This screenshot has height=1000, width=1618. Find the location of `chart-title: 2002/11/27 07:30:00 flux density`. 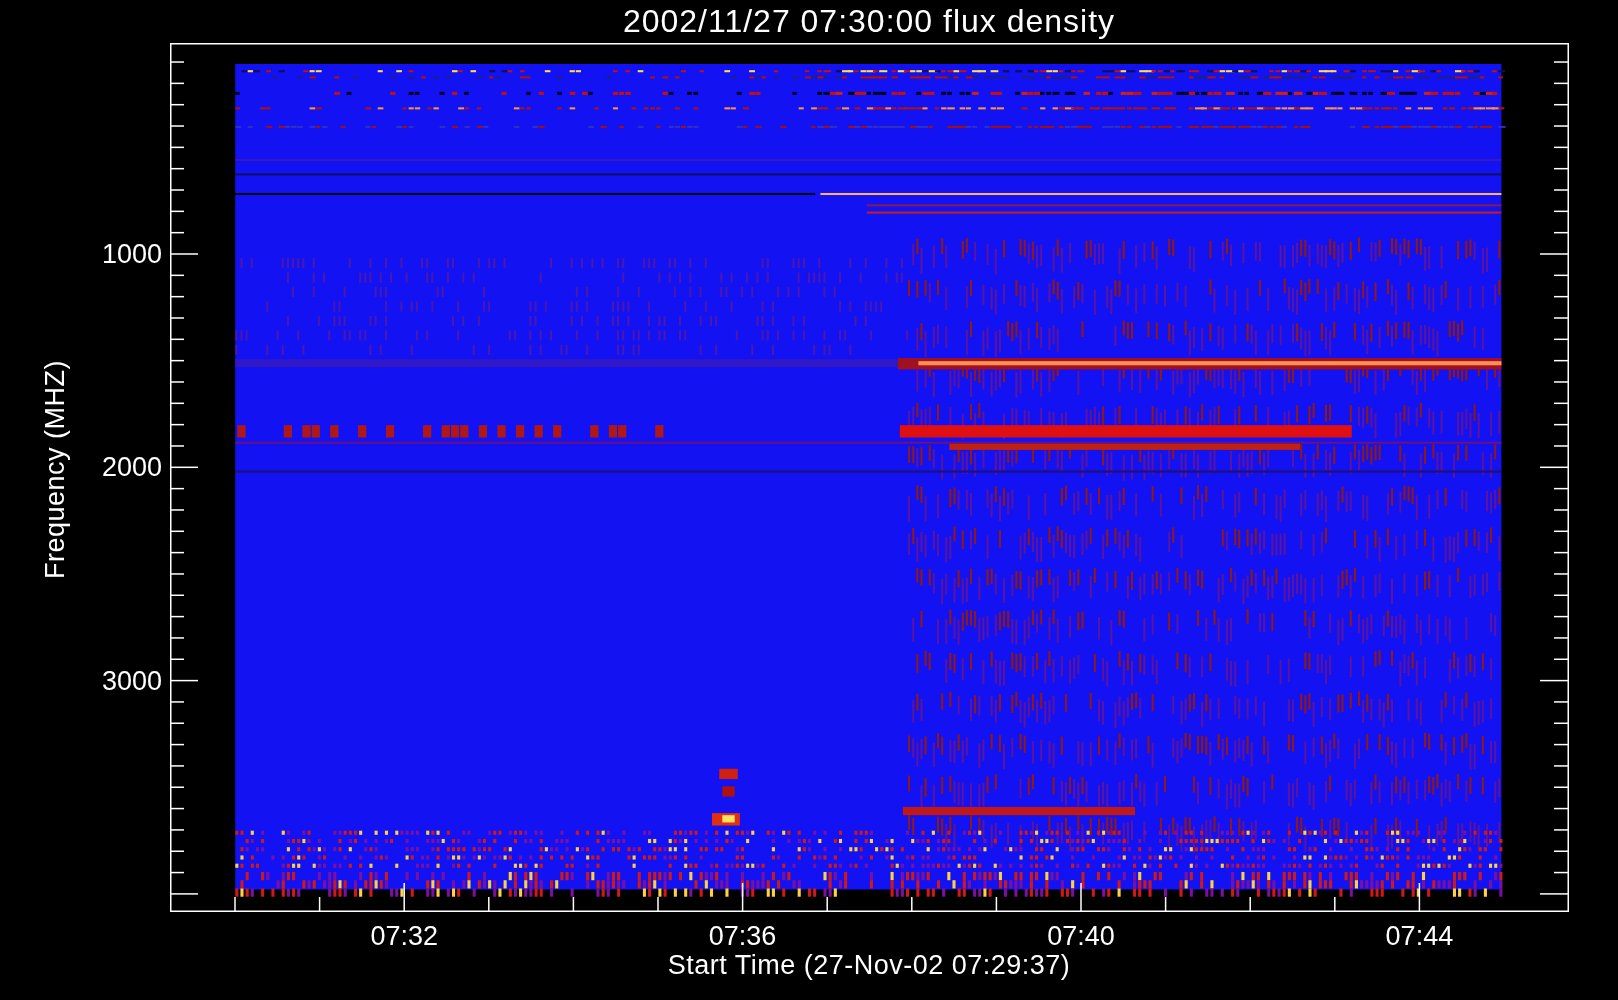

chart-title: 2002/11/27 07:30:00 flux density is located at coordinates (869, 21).